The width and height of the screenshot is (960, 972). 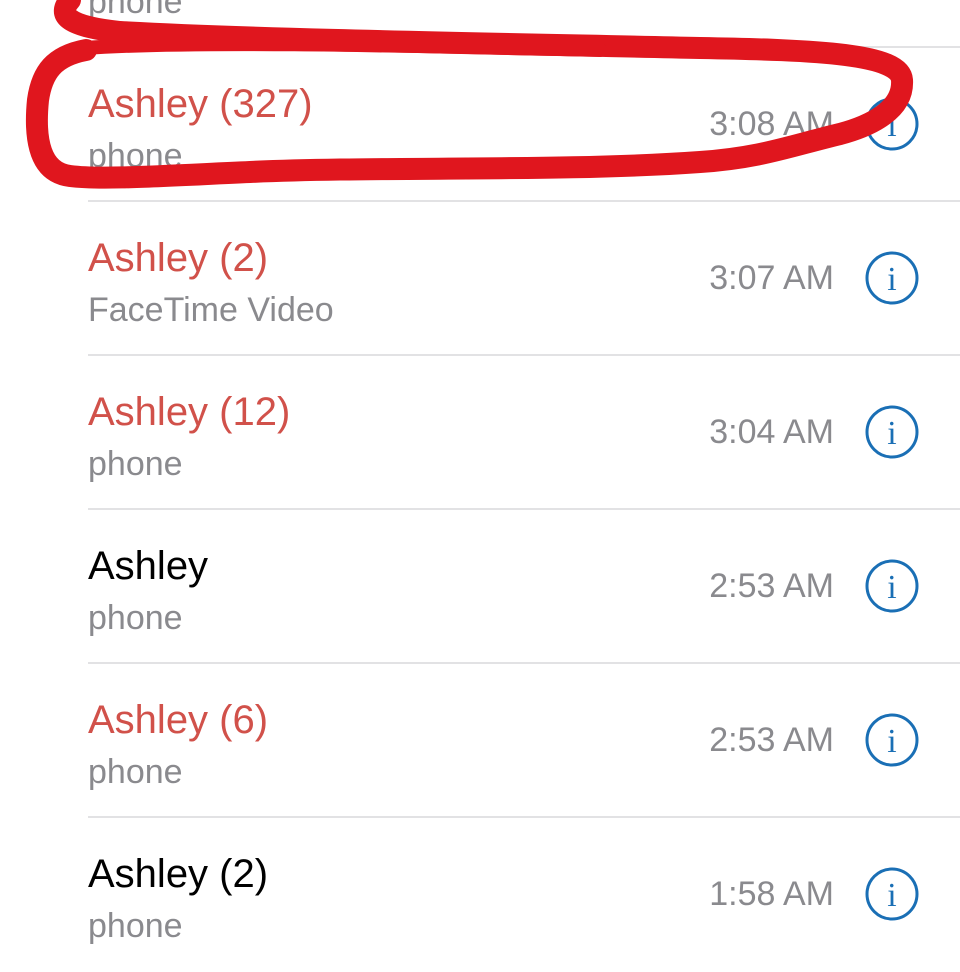 What do you see at coordinates (211, 310) in the screenshot?
I see `call-type: FaceTime Video` at bounding box center [211, 310].